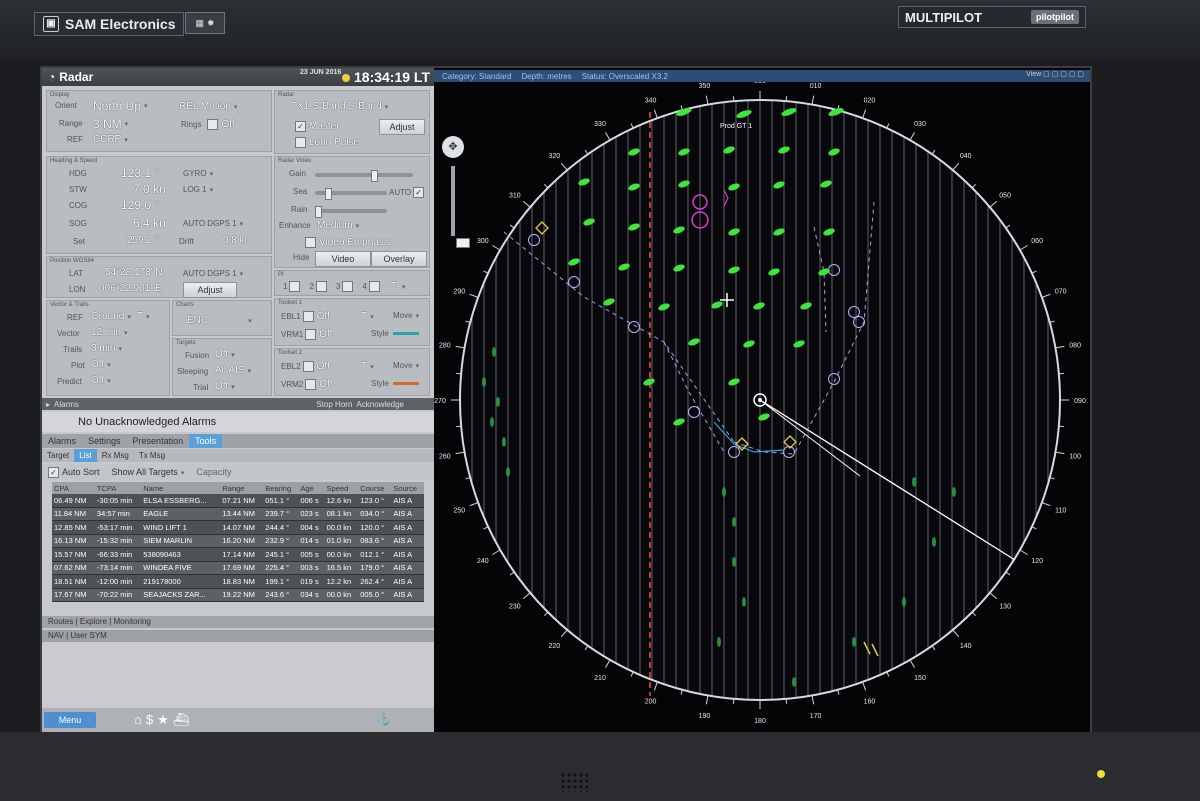  I want to click on view-controls: View ▢ ▢ ▢ ▢ ▢, so click(1055, 74).